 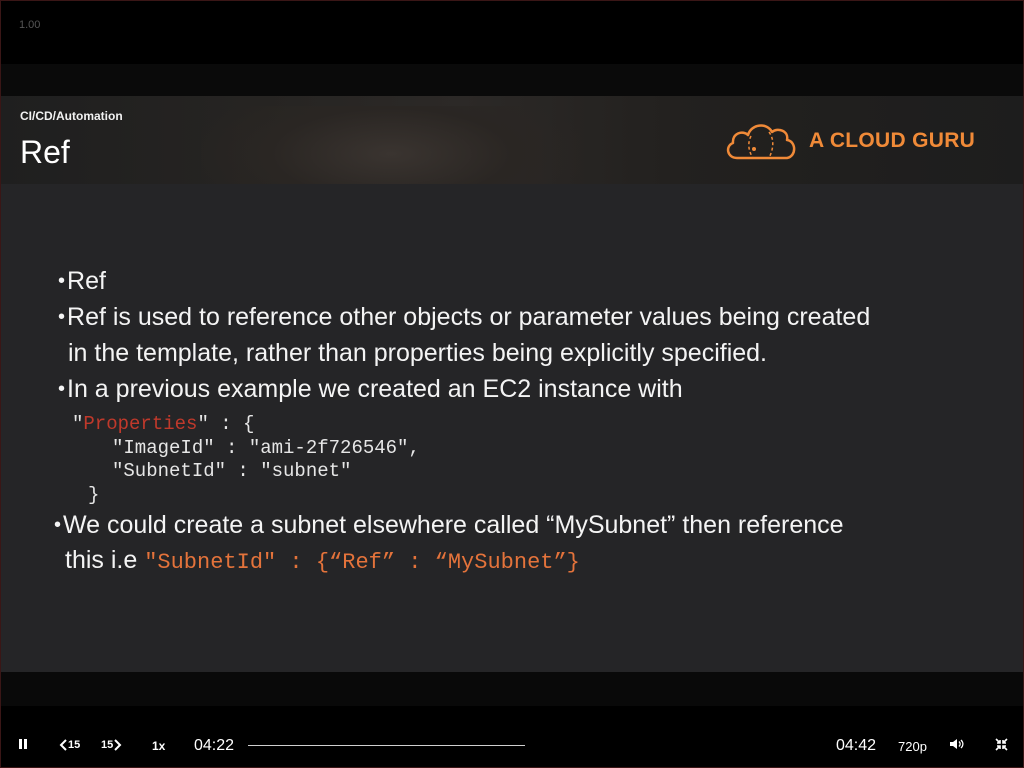 I want to click on code-line-subnetid: "SubnetId" : "subnet", so click(x=232, y=471).